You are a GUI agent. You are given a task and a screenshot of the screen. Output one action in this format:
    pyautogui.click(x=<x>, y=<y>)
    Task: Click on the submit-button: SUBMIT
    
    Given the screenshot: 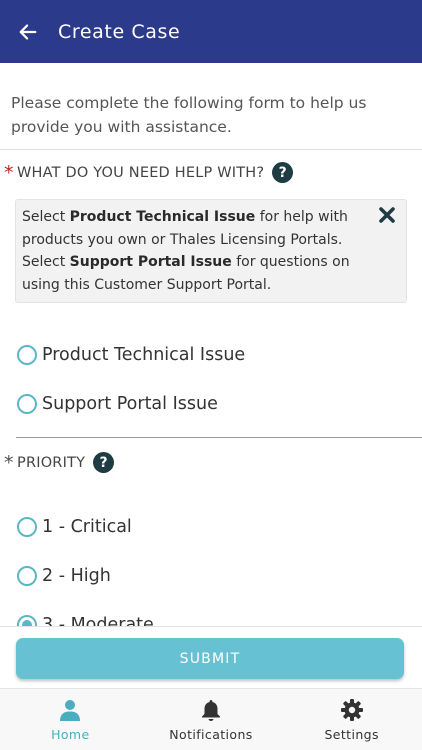 What is the action you would take?
    pyautogui.click(x=210, y=658)
    